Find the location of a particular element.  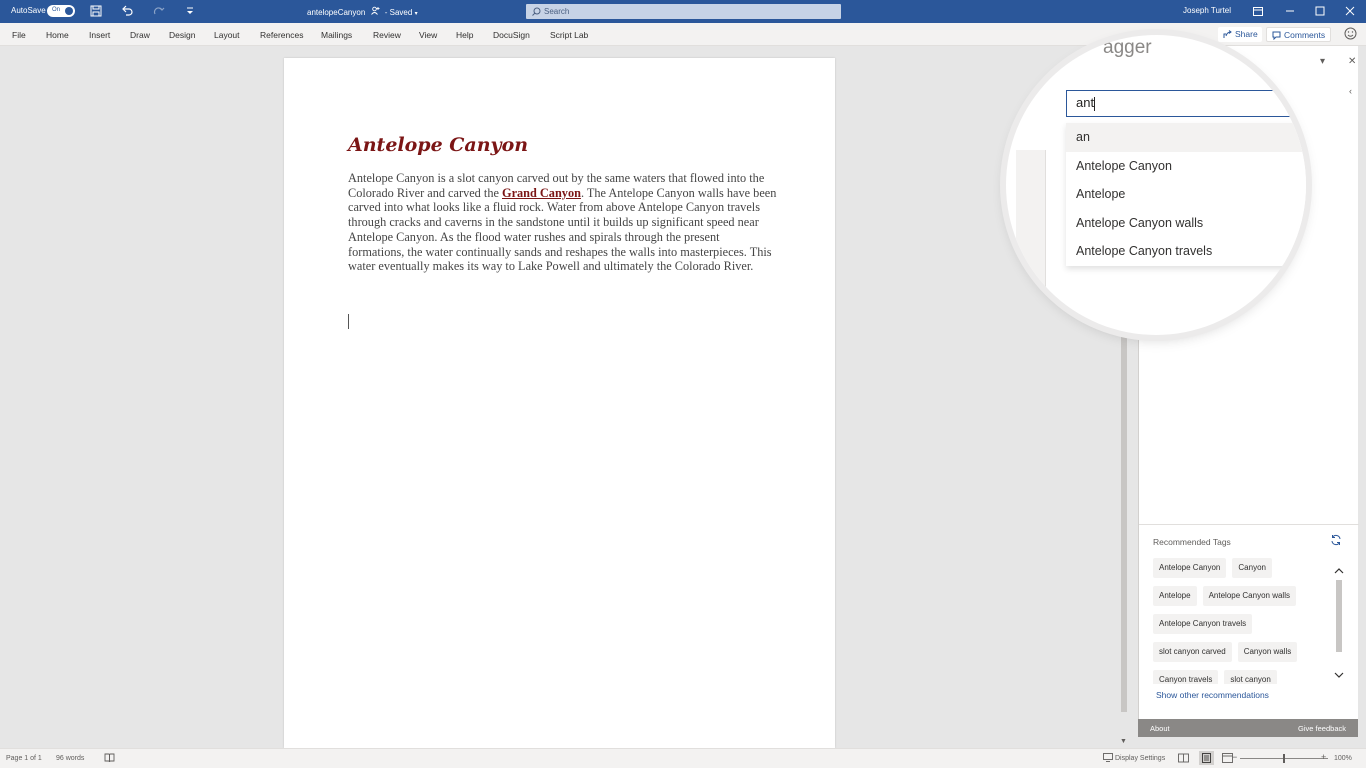

scroll-down-icon is located at coordinates (1339, 675).